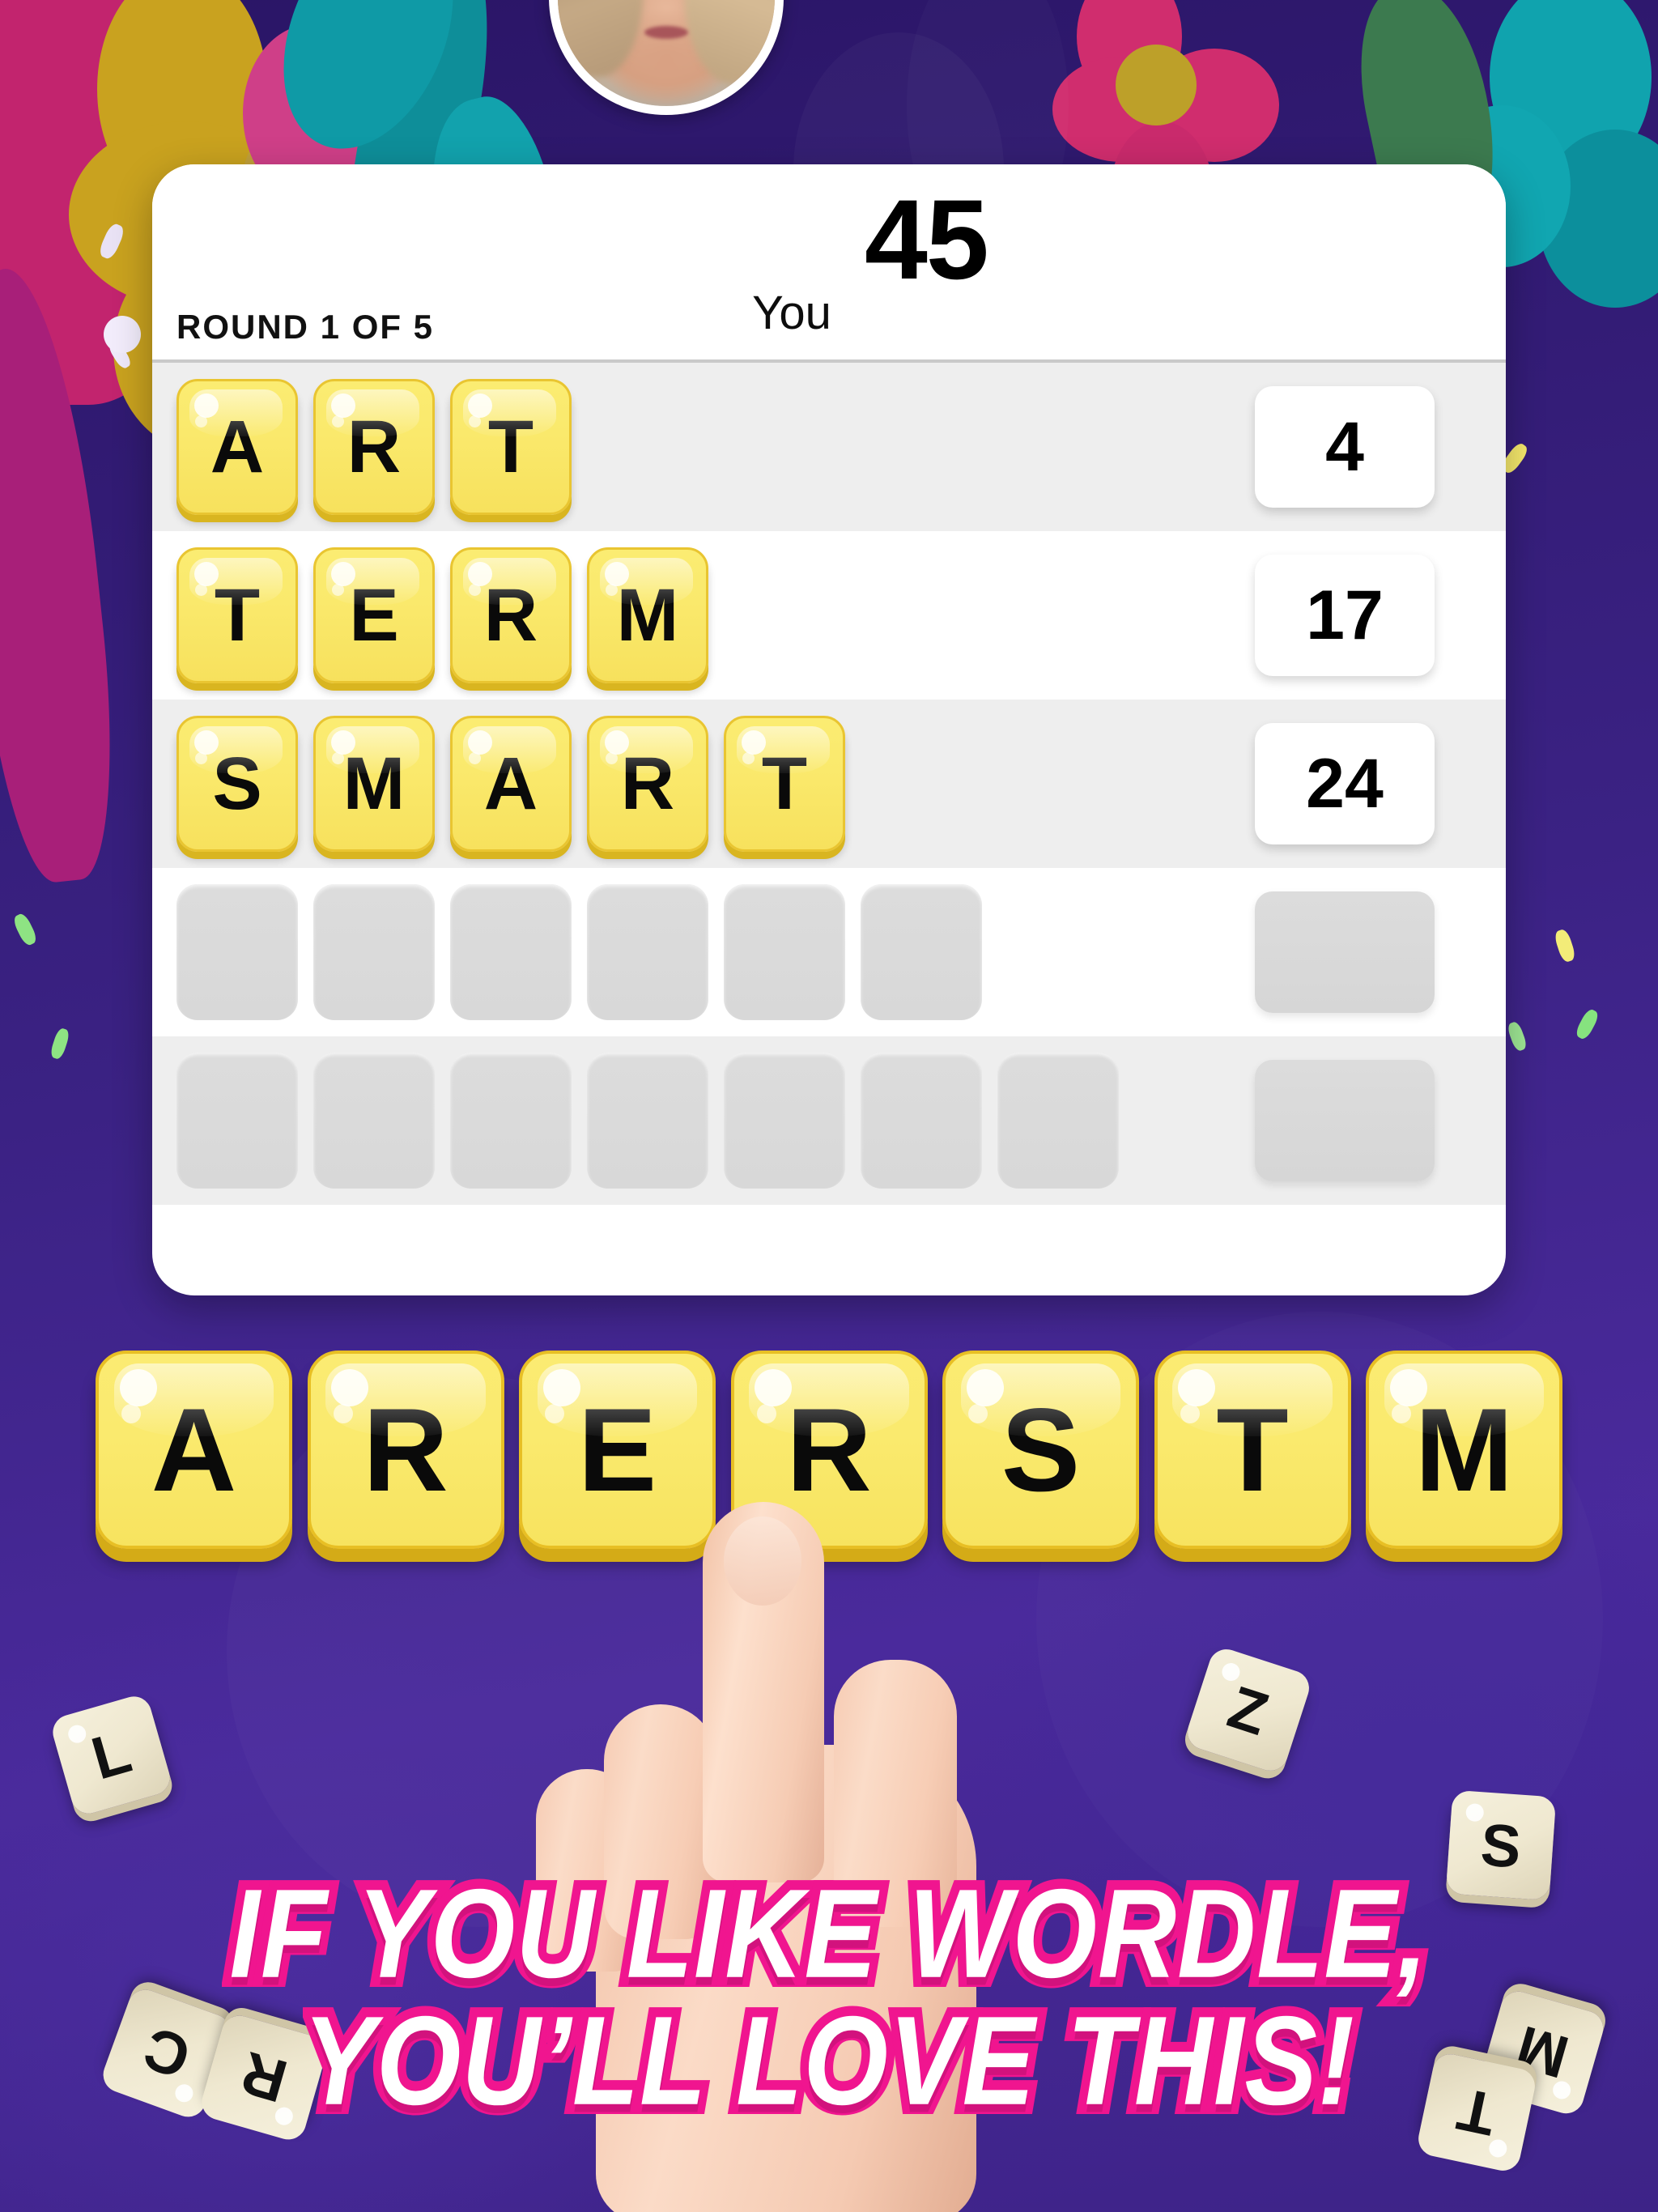  Describe the element at coordinates (829, 447) in the screenshot. I see `board-row: ART 4` at that location.